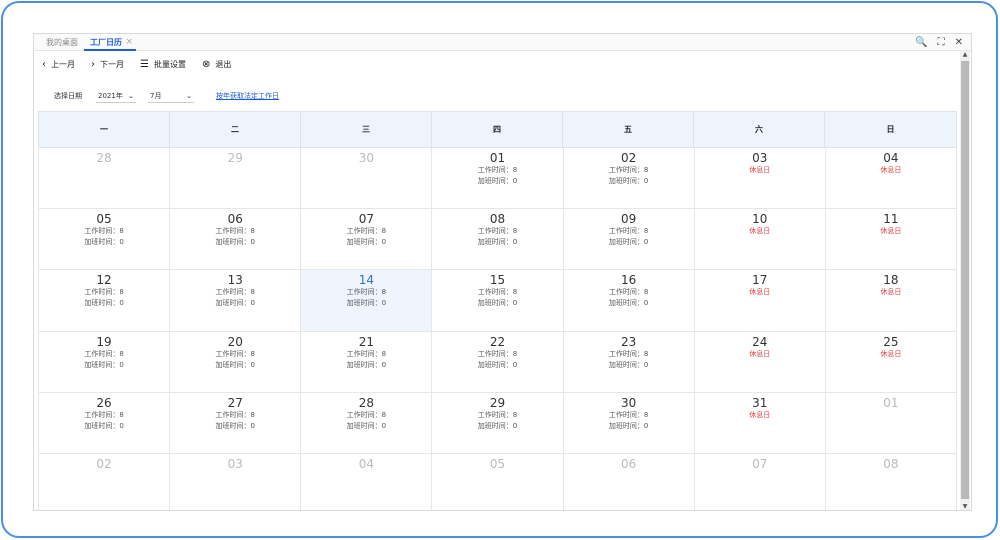 The image size is (1000, 540). Describe the element at coordinates (367, 481) in the screenshot. I see `calendar-day: 04` at that location.